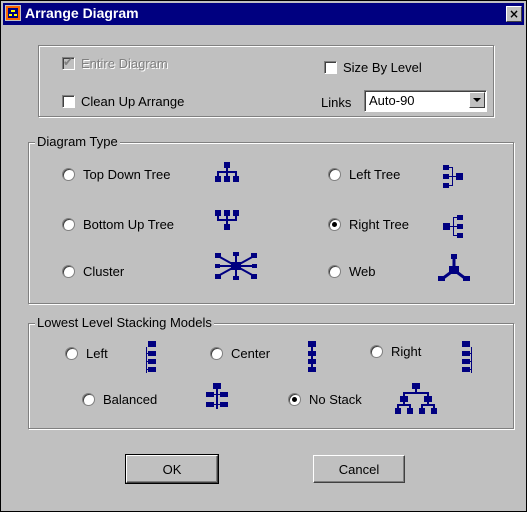  I want to click on radio-cluster: Cluster, so click(93, 271).